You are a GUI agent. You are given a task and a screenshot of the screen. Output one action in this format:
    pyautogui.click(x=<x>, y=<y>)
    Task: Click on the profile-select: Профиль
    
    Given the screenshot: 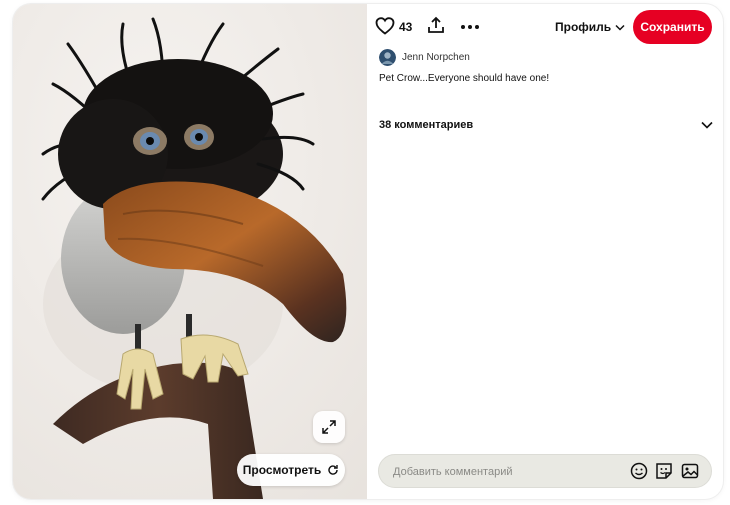 What is the action you would take?
    pyautogui.click(x=590, y=27)
    